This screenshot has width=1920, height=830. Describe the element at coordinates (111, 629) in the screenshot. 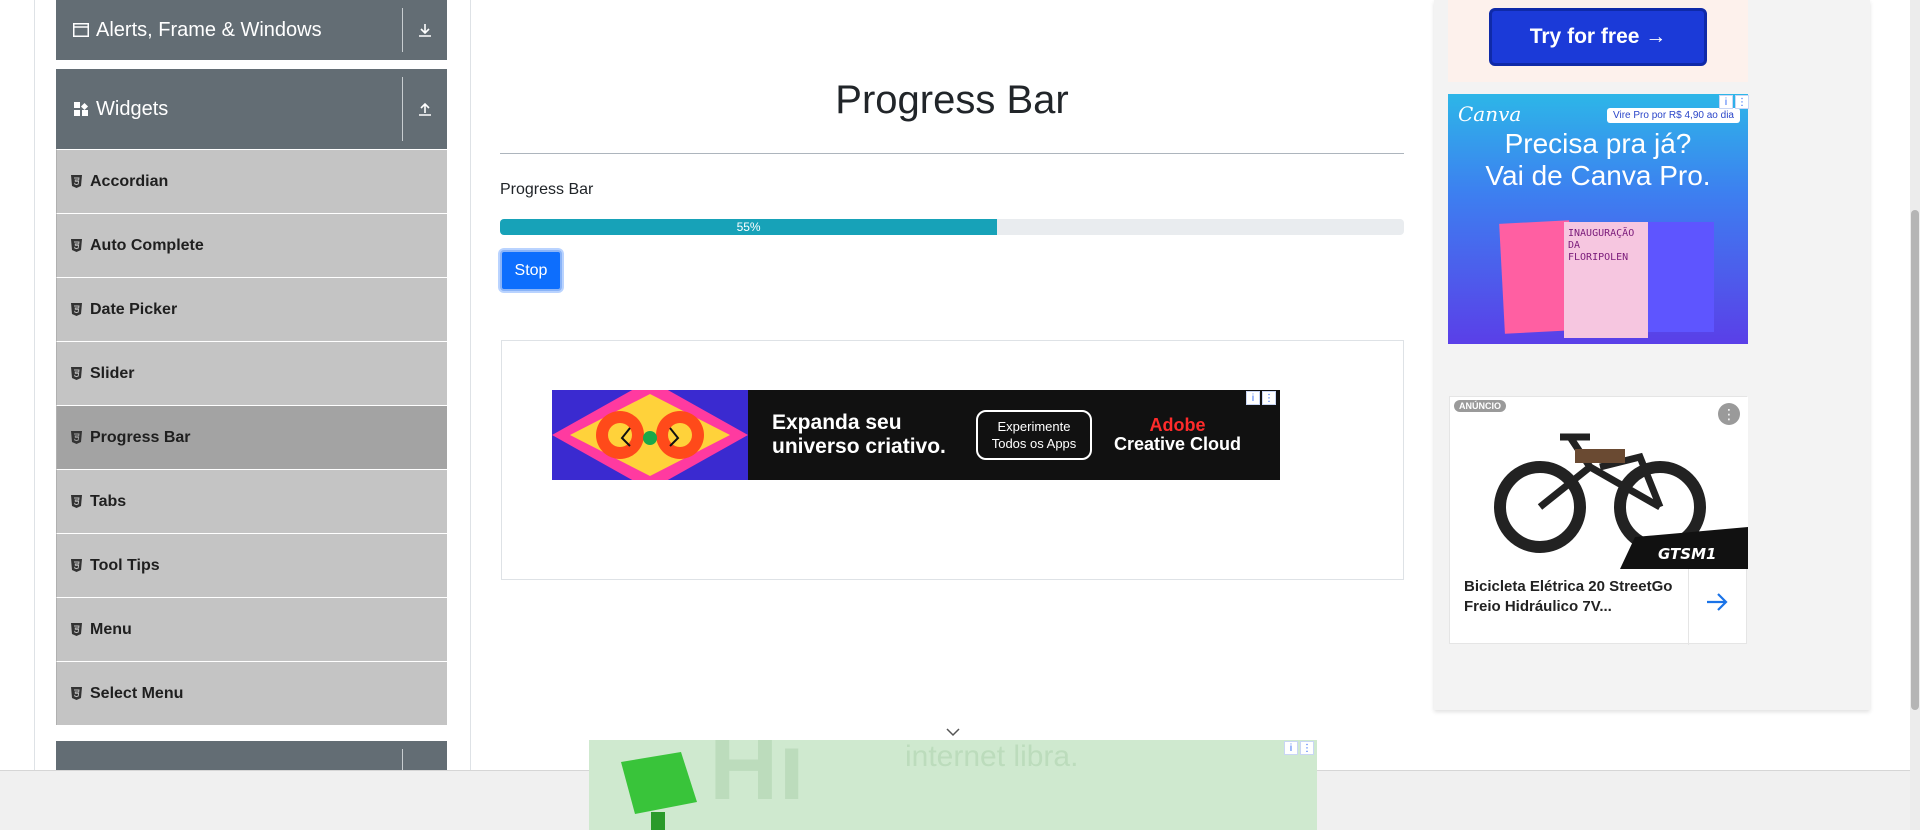

I see `sidebar-item-label: Menu` at that location.